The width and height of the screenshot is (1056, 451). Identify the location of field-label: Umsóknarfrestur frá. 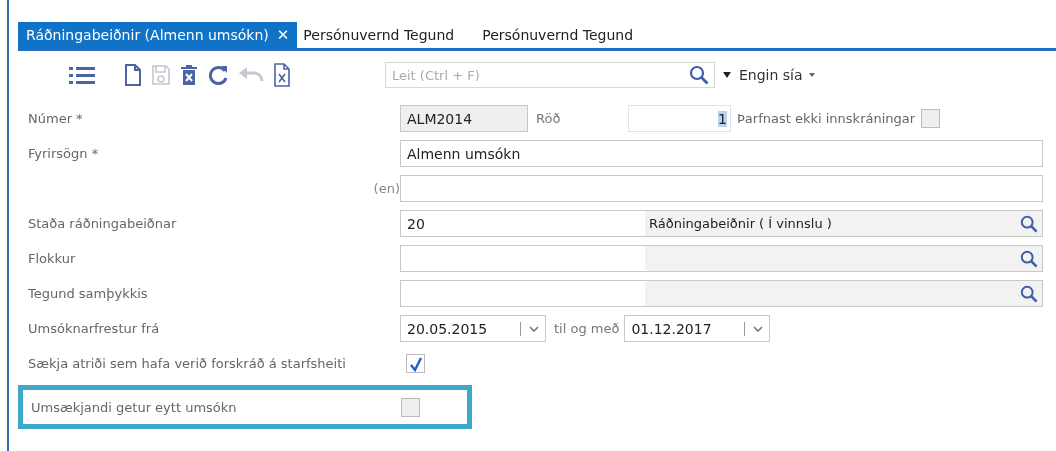
(94, 328).